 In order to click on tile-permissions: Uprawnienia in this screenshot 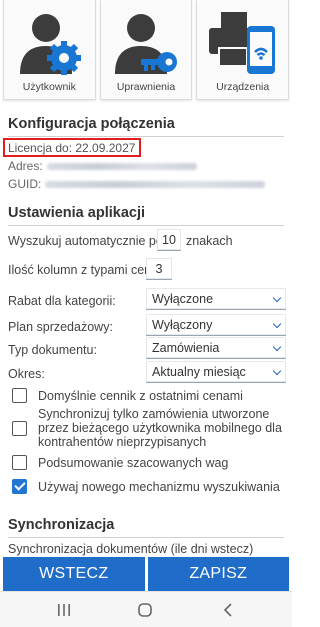, I will do `click(146, 50)`.